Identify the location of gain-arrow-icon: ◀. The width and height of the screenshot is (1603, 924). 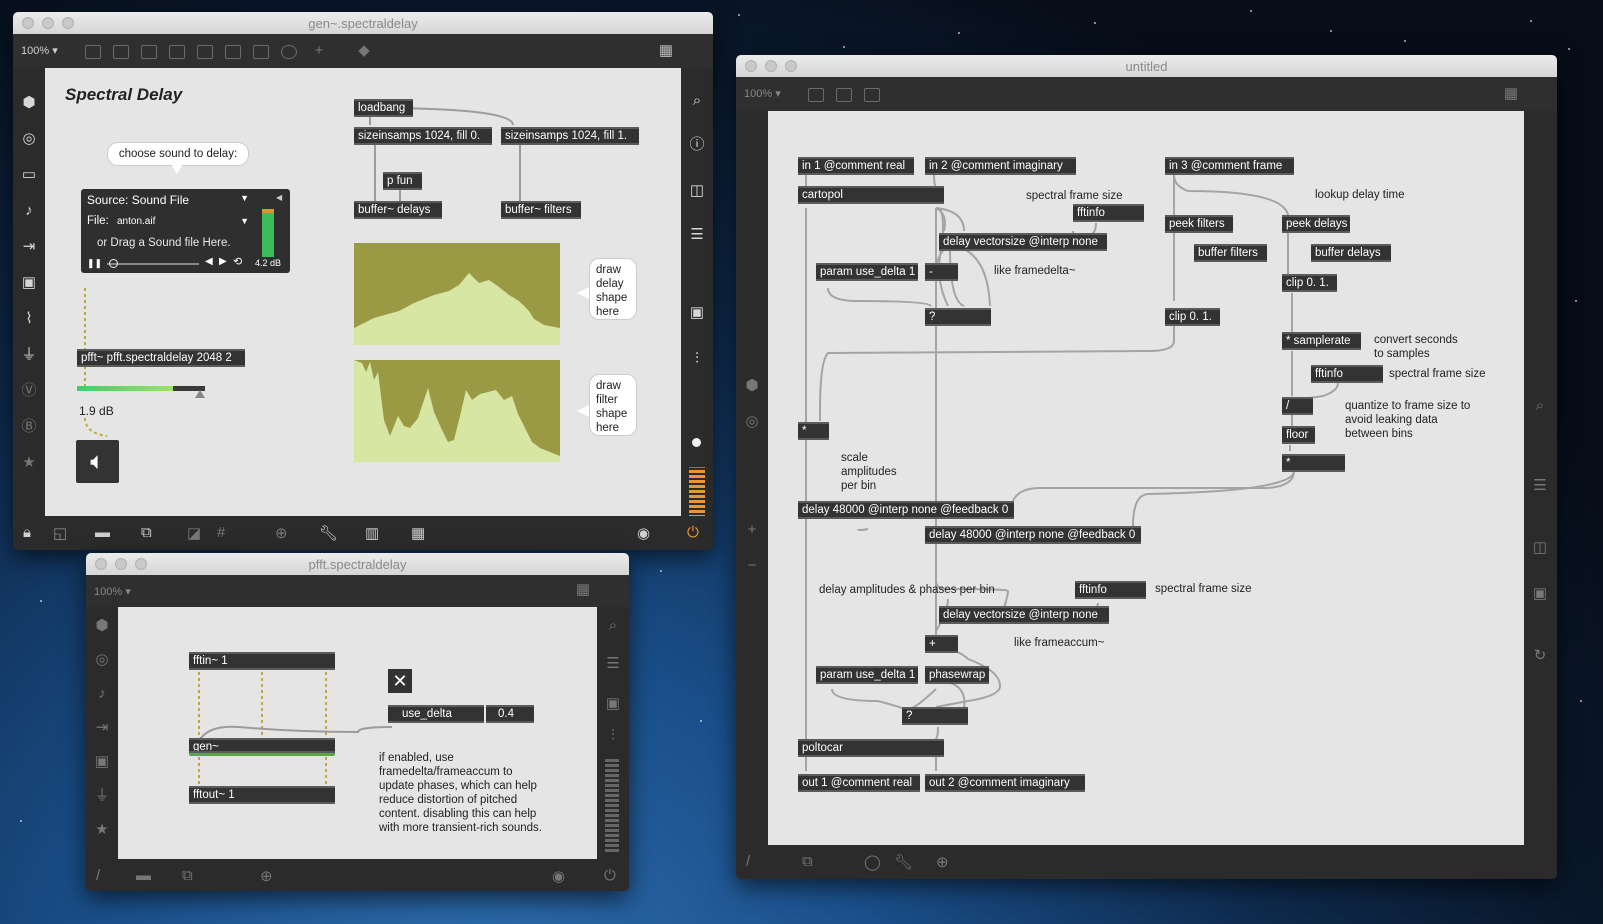
(279, 197).